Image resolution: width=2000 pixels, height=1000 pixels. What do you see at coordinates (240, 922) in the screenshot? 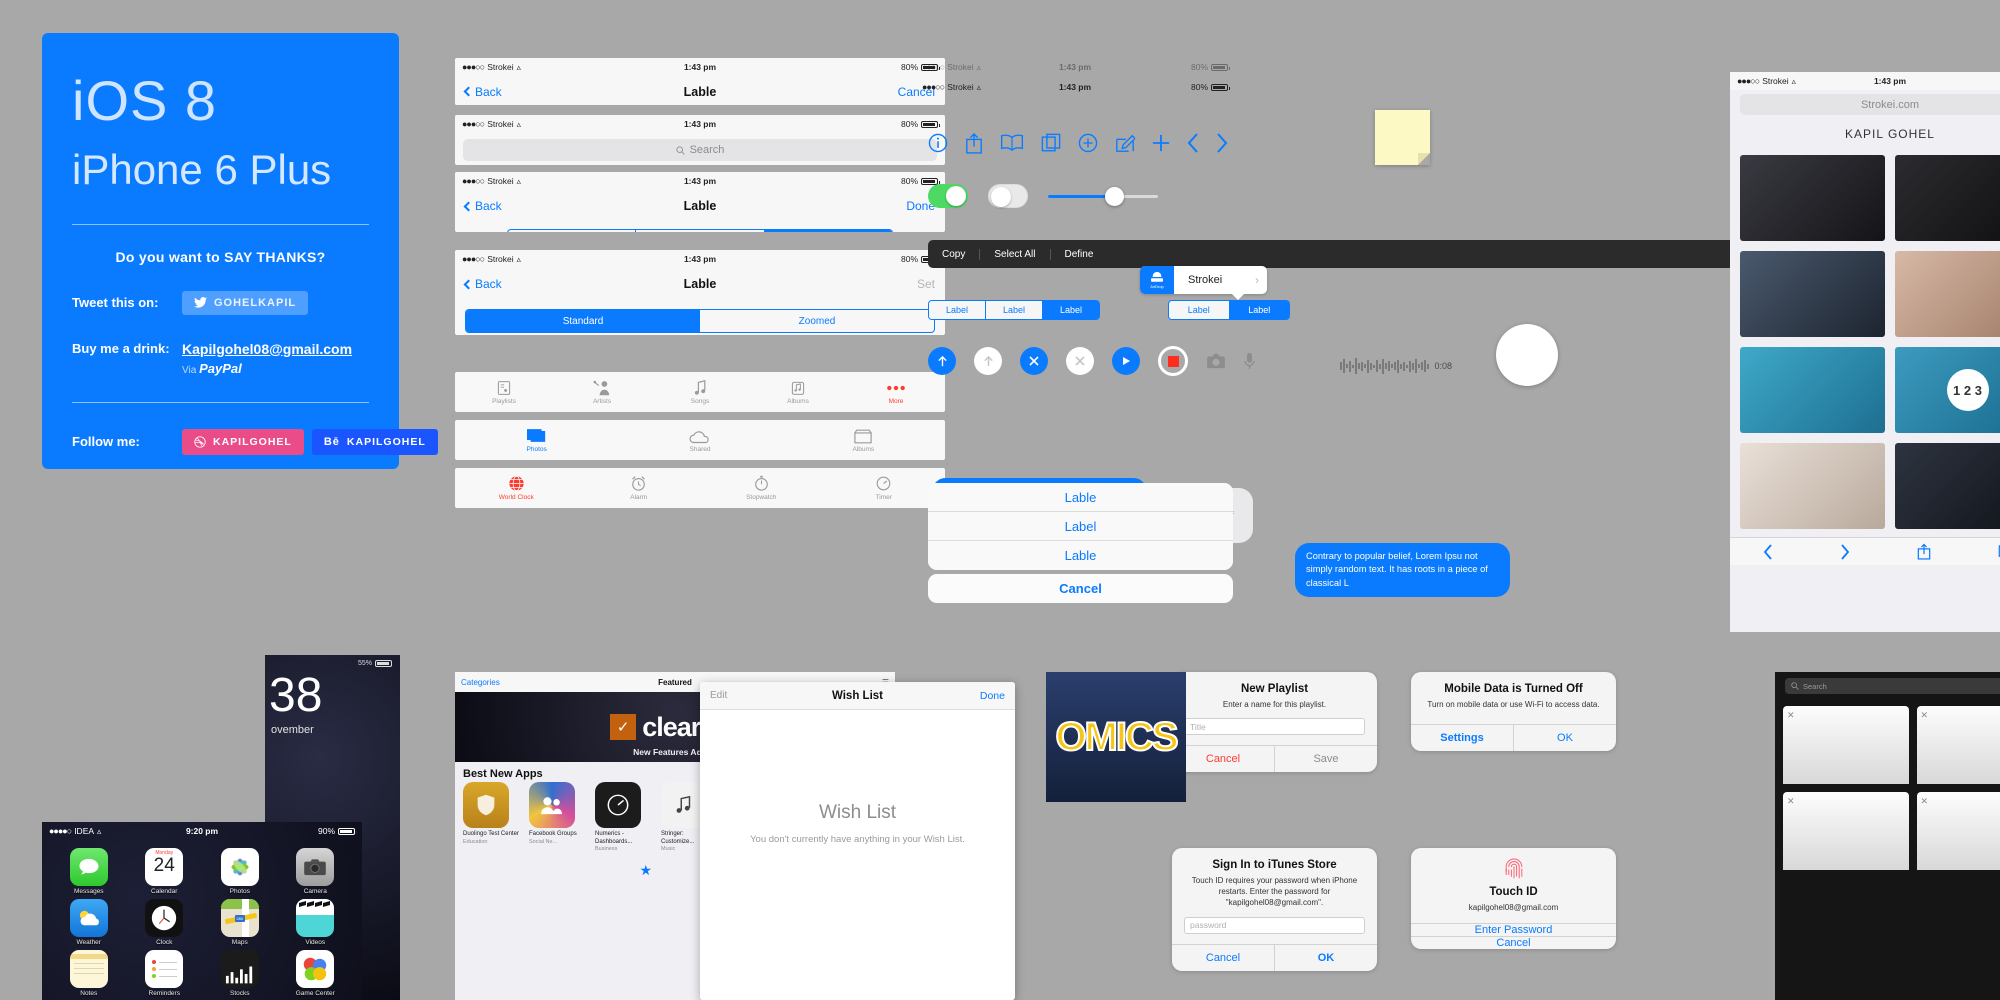
I see `app-maps: 280 Maps` at bounding box center [240, 922].